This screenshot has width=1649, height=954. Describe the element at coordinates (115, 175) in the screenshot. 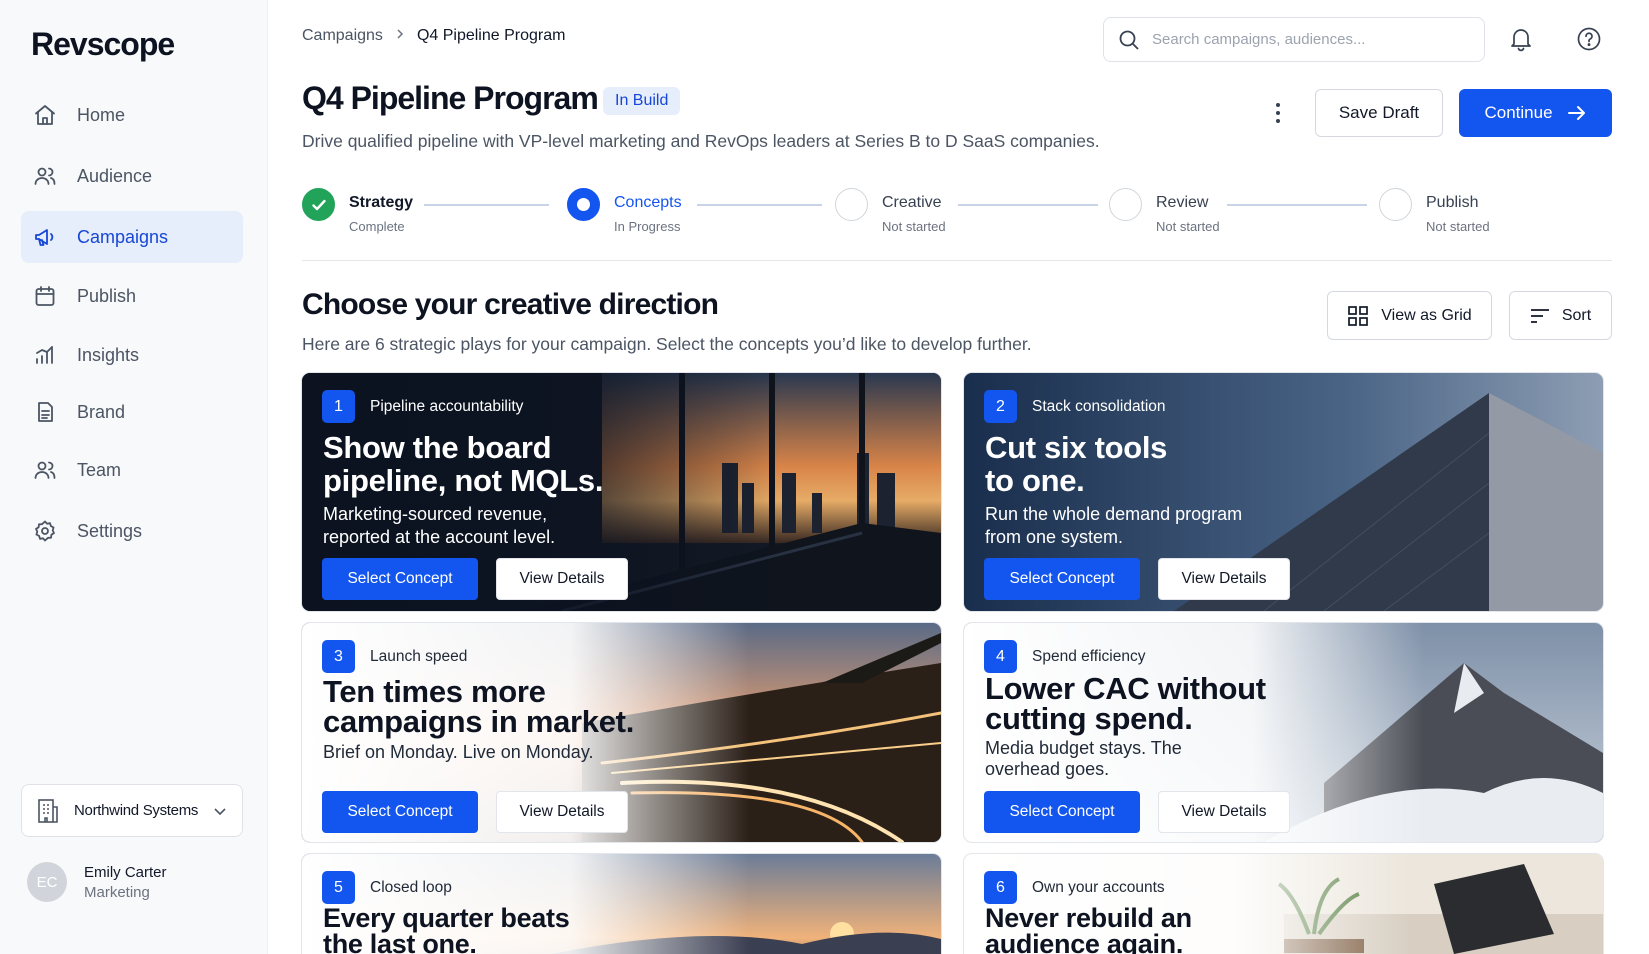

I see `sidebar-item-label: Audience` at that location.